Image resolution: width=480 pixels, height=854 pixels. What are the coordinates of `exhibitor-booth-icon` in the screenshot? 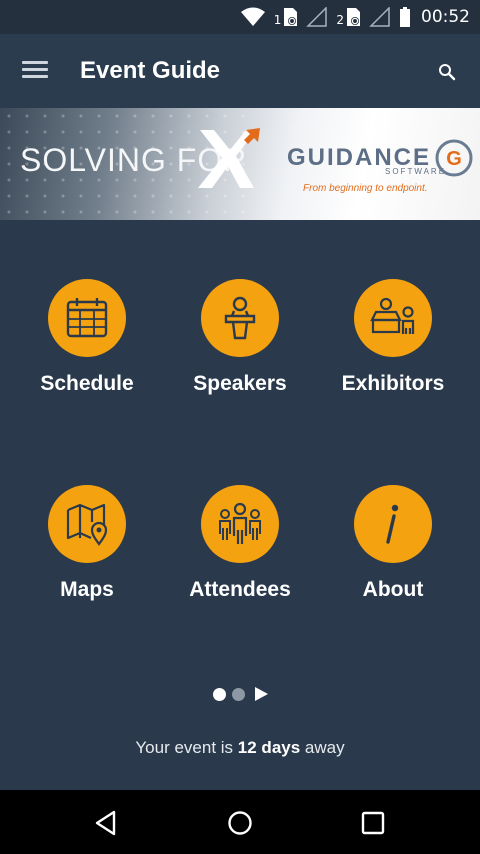 It's located at (393, 318).